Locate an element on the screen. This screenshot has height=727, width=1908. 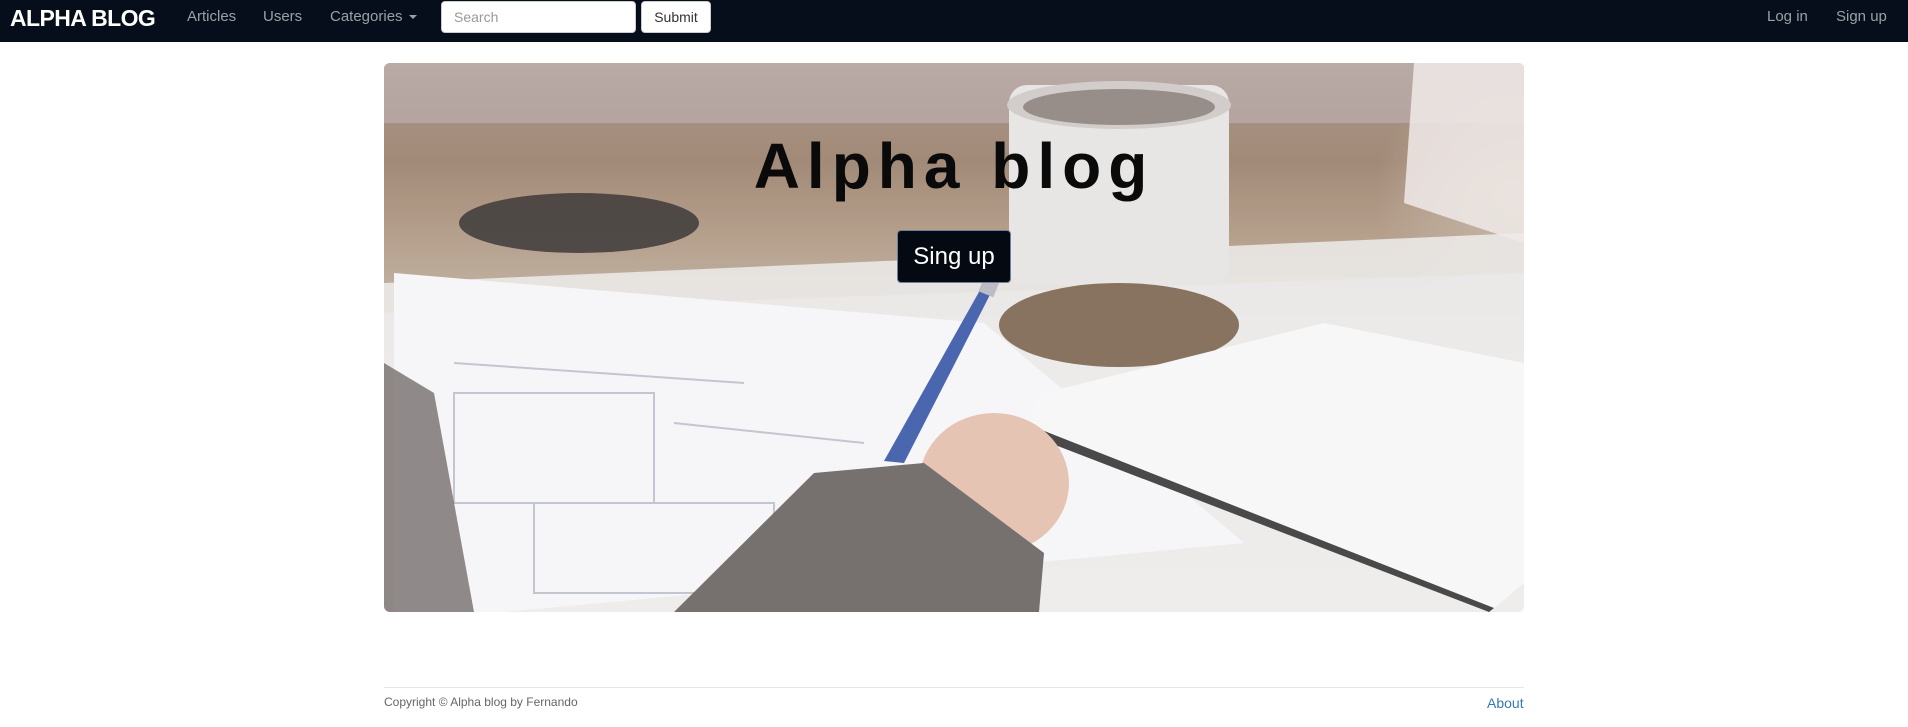
nav-users-link: Users is located at coordinates (282, 16).